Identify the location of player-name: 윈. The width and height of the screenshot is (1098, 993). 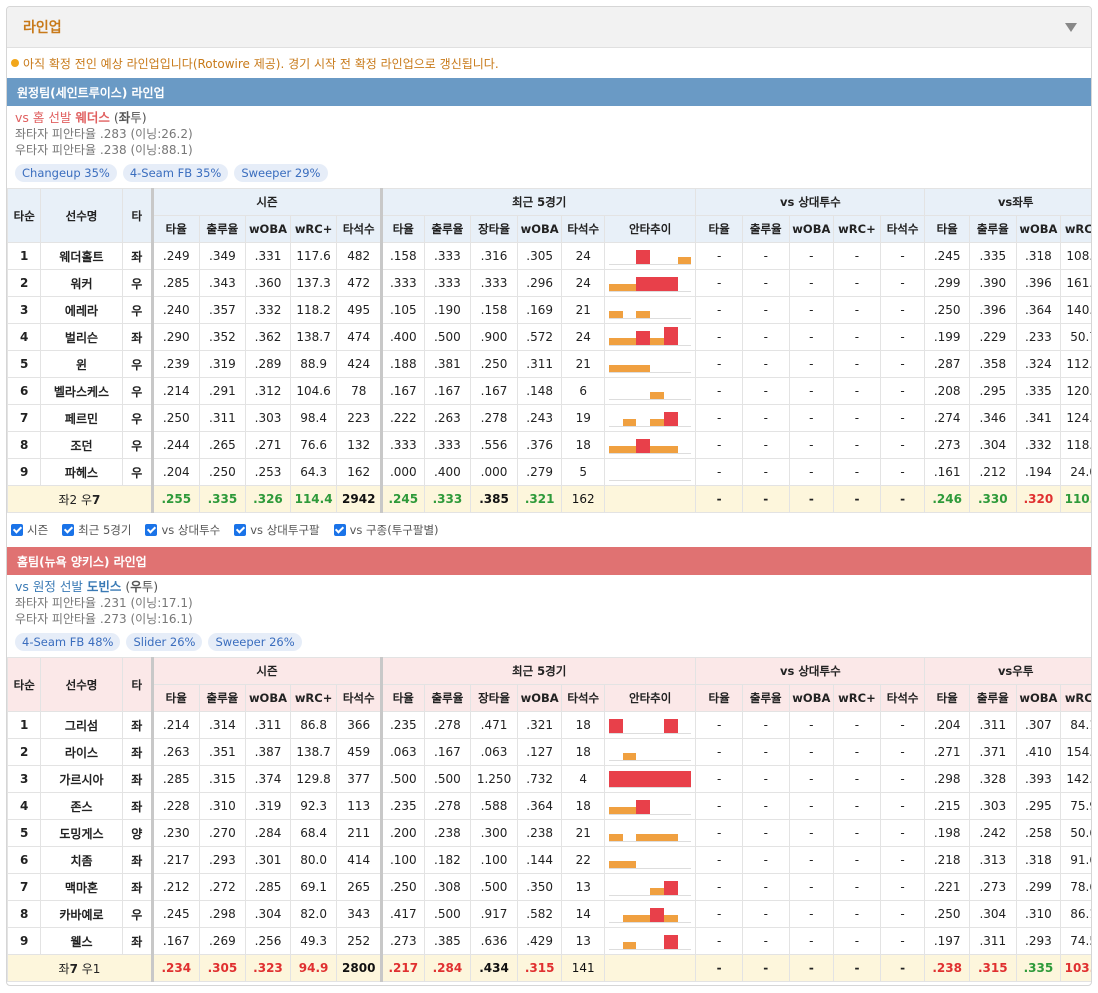
(81, 364).